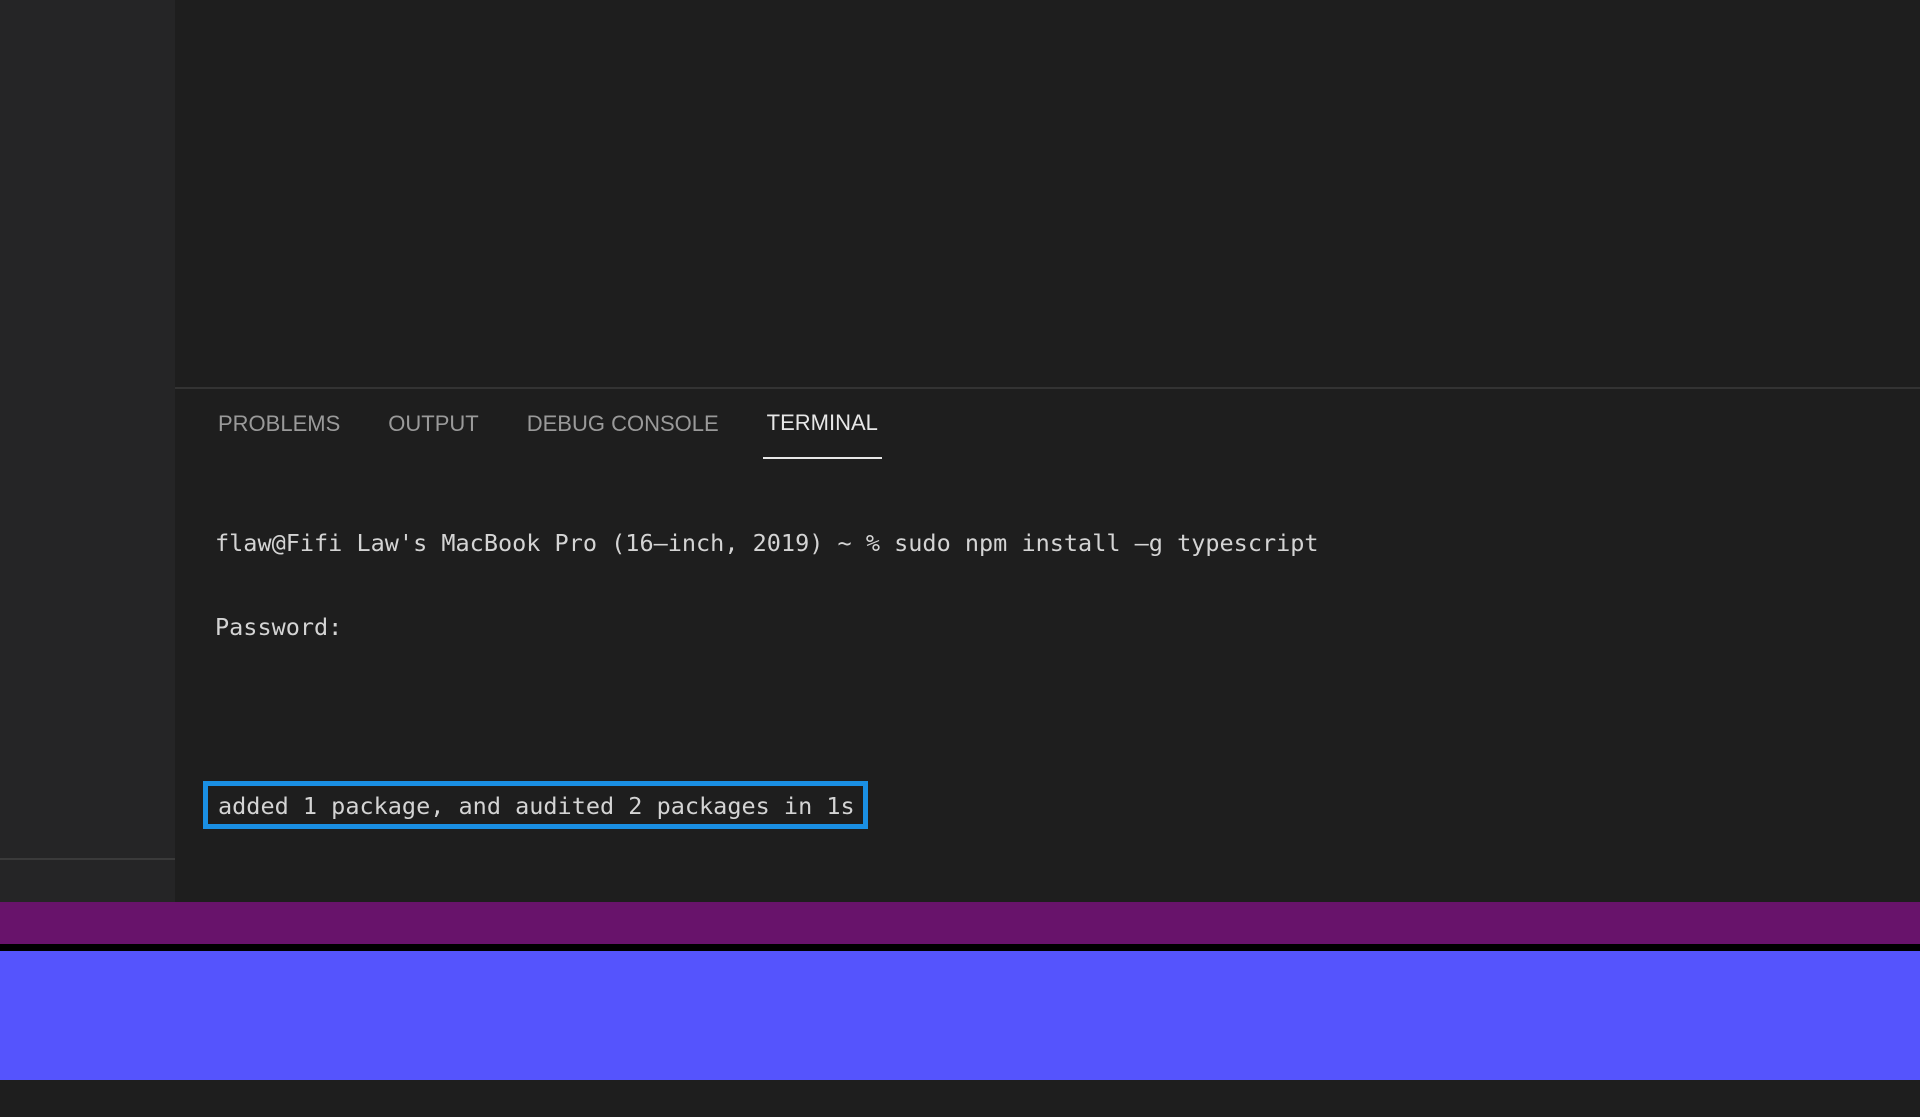  I want to click on sidebar, so click(87, 451).